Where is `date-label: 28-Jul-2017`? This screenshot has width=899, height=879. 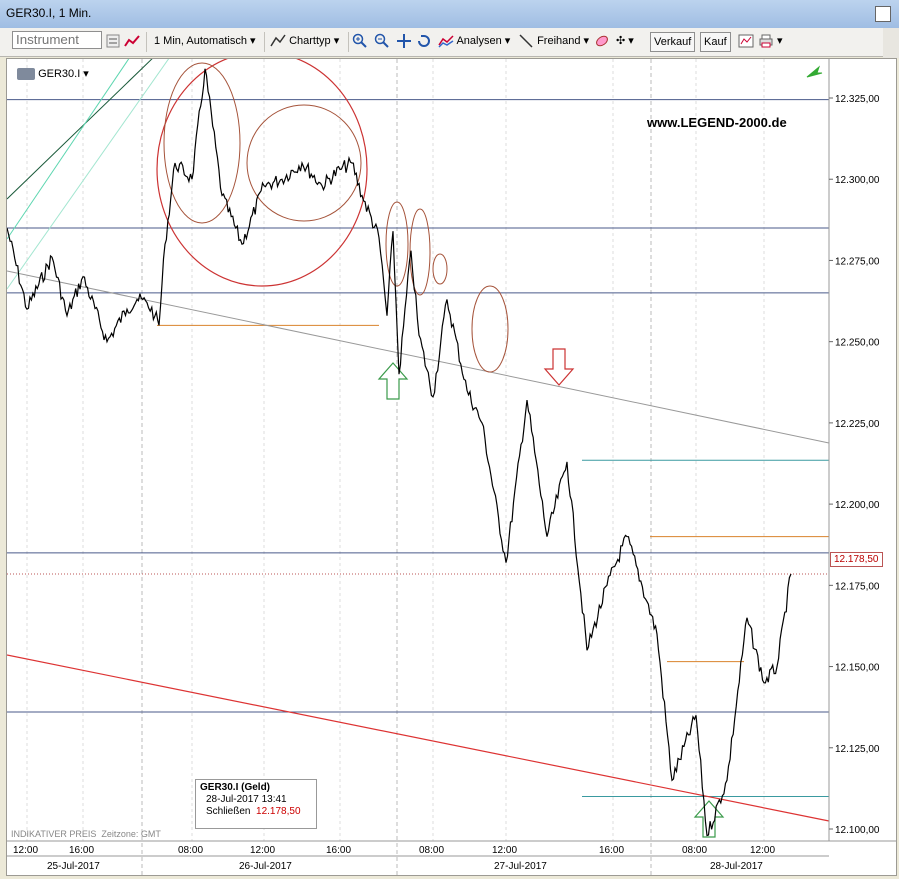 date-label: 28-Jul-2017 is located at coordinates (736, 866).